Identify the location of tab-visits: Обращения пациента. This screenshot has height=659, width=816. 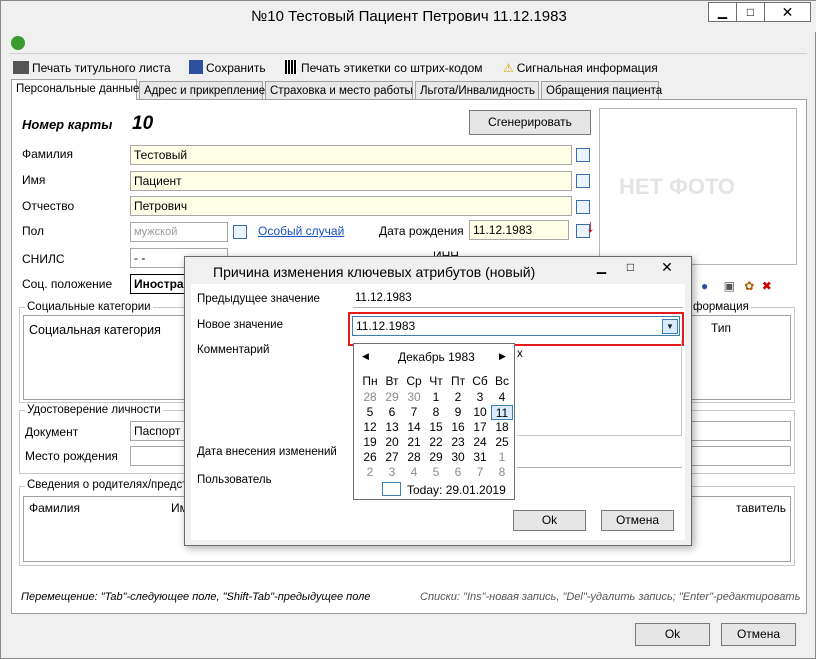
(601, 90).